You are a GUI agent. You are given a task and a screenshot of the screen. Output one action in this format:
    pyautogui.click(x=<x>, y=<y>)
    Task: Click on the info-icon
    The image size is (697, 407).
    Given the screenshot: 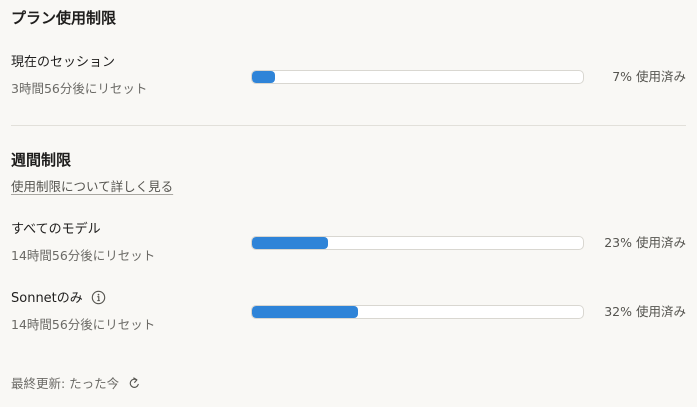 What is the action you would take?
    pyautogui.click(x=98, y=297)
    